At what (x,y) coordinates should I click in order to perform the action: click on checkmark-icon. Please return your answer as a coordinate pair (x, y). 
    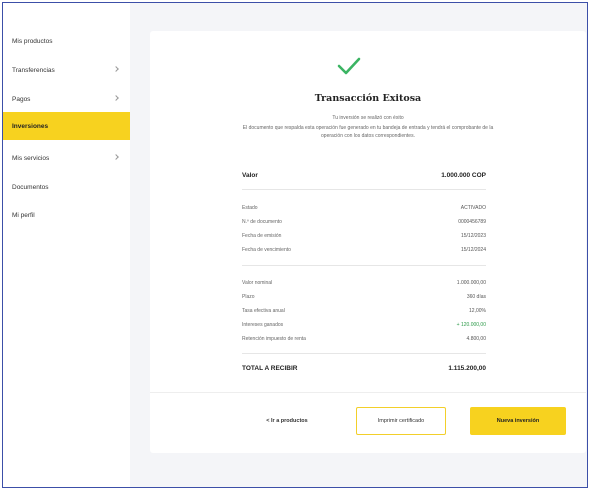
    Looking at the image, I should click on (349, 66).